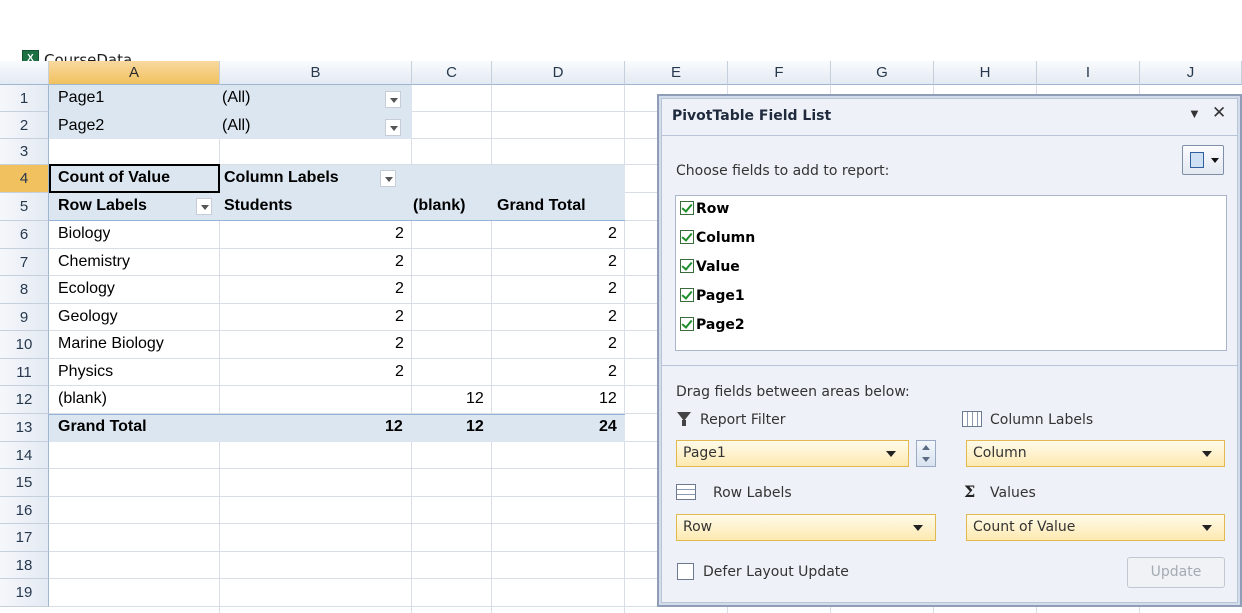 The width and height of the screenshot is (1242, 613). I want to click on row-header: 19, so click(24, 593).